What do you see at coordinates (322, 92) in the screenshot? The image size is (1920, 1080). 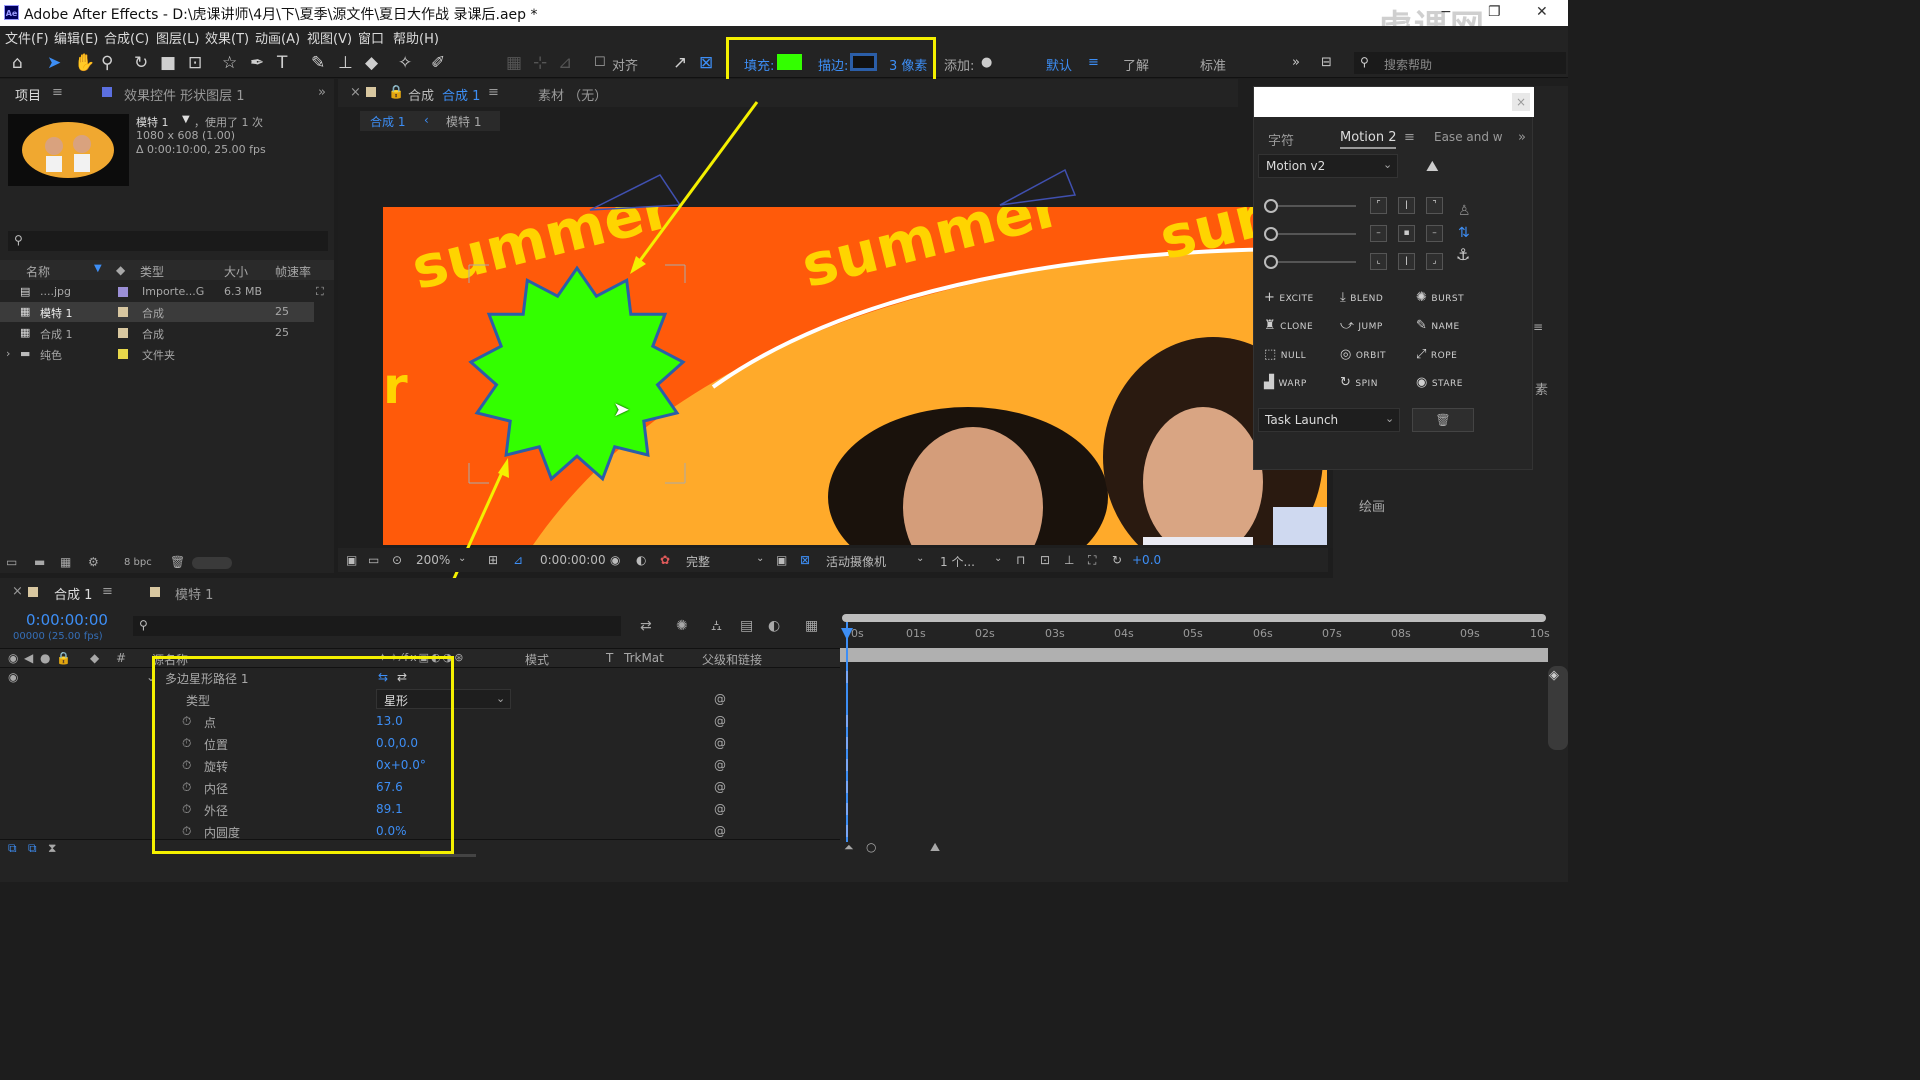 I see `panel-overflow-icon: »` at bounding box center [322, 92].